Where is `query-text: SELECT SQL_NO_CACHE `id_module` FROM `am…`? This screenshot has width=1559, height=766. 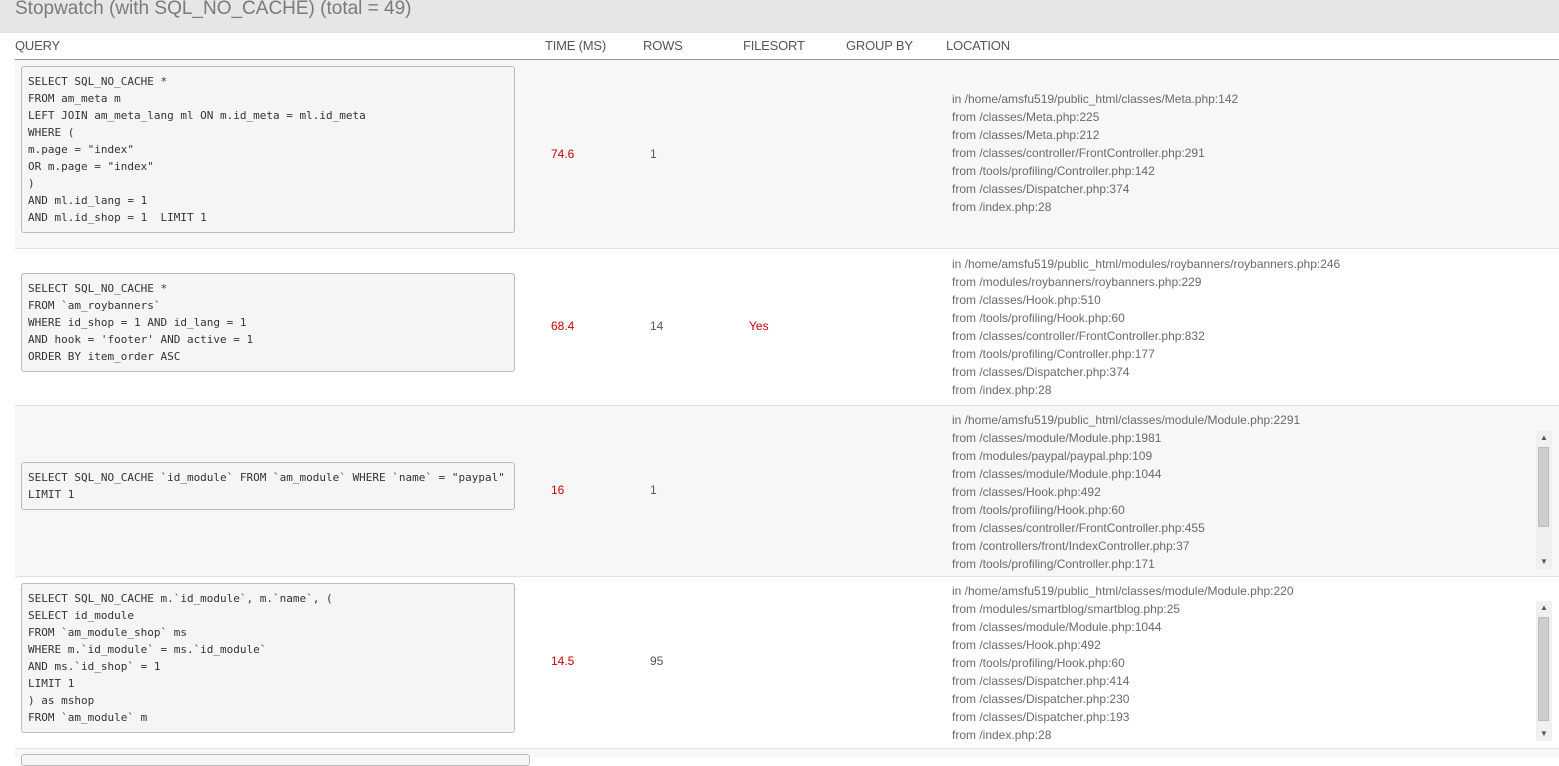
query-text: SELECT SQL_NO_CACHE `id_module` FROM `am… is located at coordinates (268, 486).